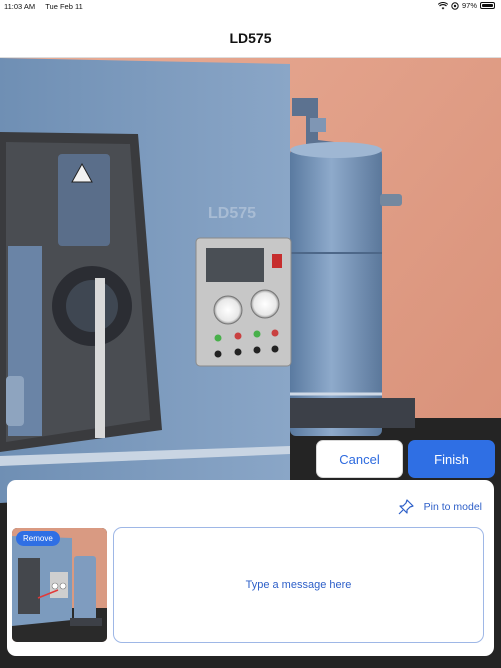 The image size is (501, 668). I want to click on tank-frame, so click(350, 413).